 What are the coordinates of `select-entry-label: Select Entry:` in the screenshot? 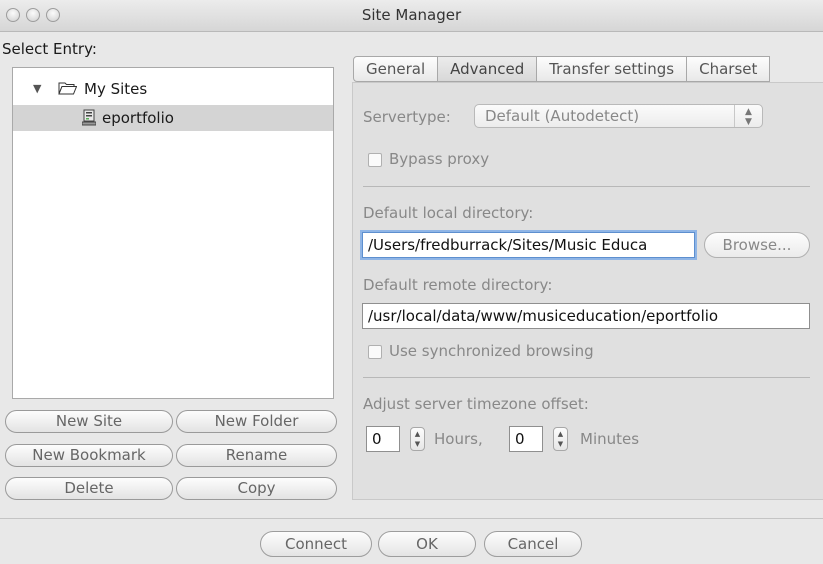 It's located at (49, 49).